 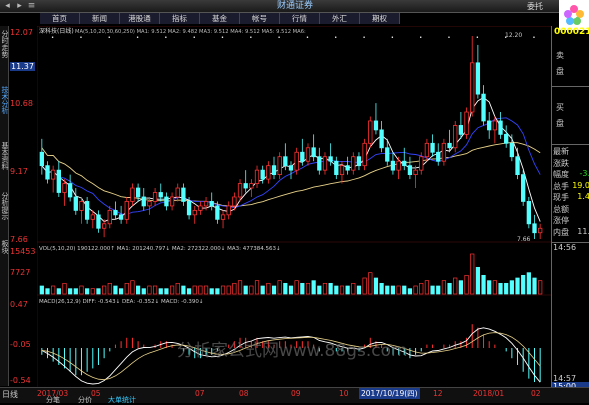 I want to click on tab-intraday: 分时走势, so click(x=4, y=44).